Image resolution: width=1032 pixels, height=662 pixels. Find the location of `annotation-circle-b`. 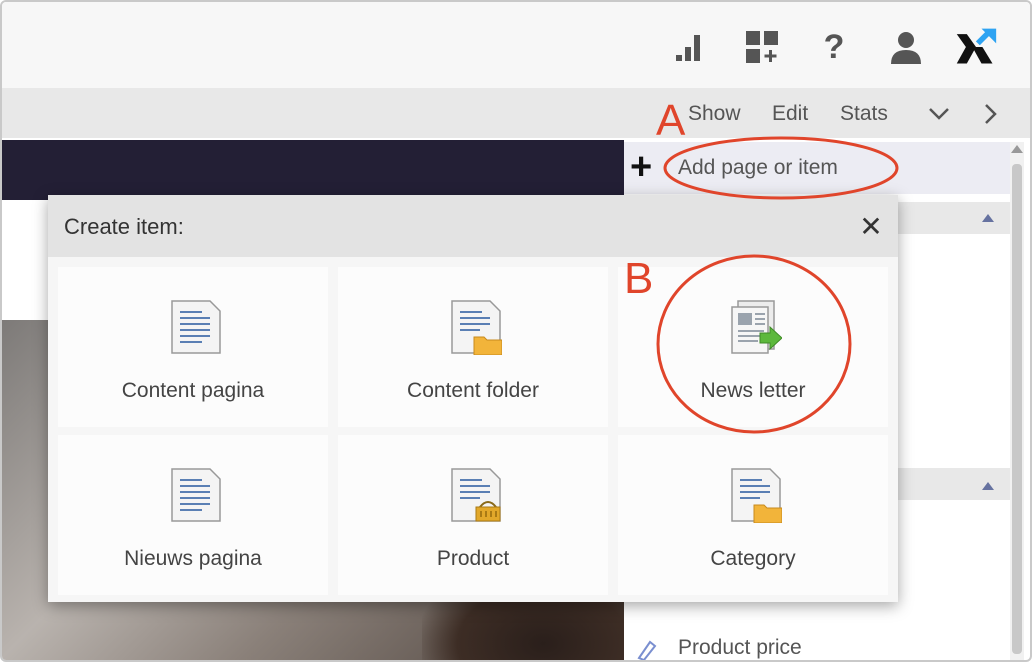

annotation-circle-b is located at coordinates (754, 344).